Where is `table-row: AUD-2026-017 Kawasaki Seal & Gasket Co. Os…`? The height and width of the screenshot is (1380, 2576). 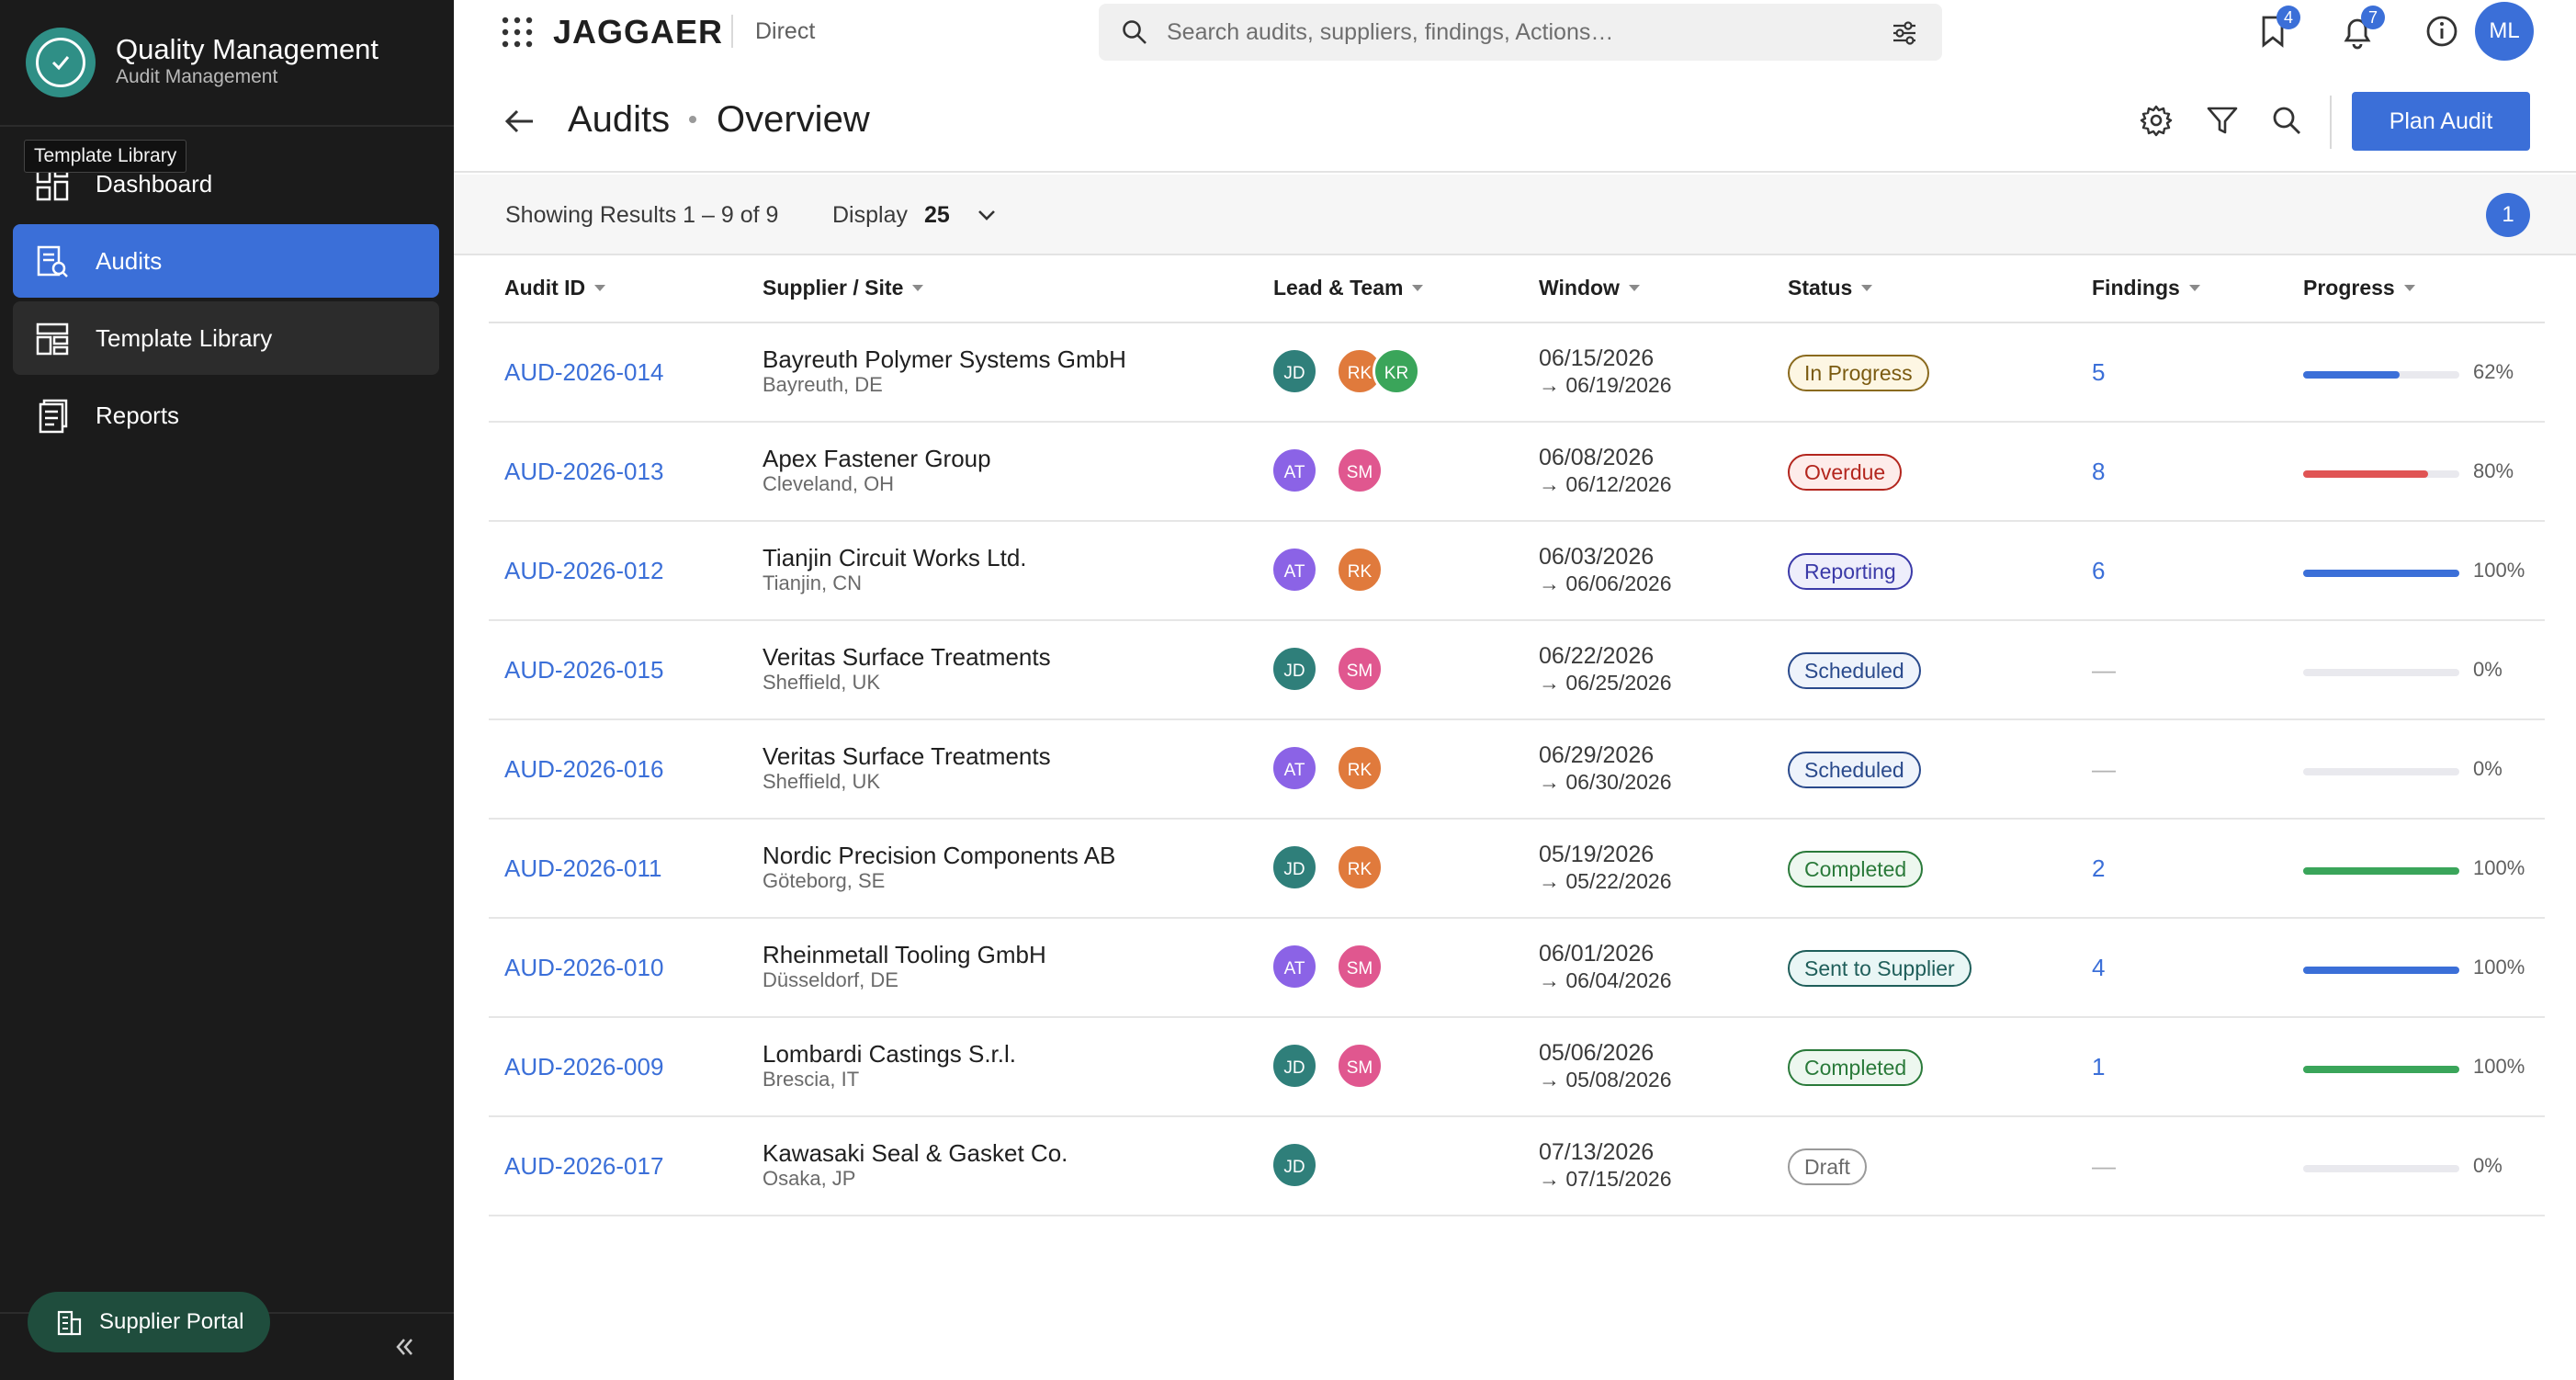 table-row: AUD-2026-017 Kawasaki Seal & Gasket Co. Os… is located at coordinates (1517, 1166).